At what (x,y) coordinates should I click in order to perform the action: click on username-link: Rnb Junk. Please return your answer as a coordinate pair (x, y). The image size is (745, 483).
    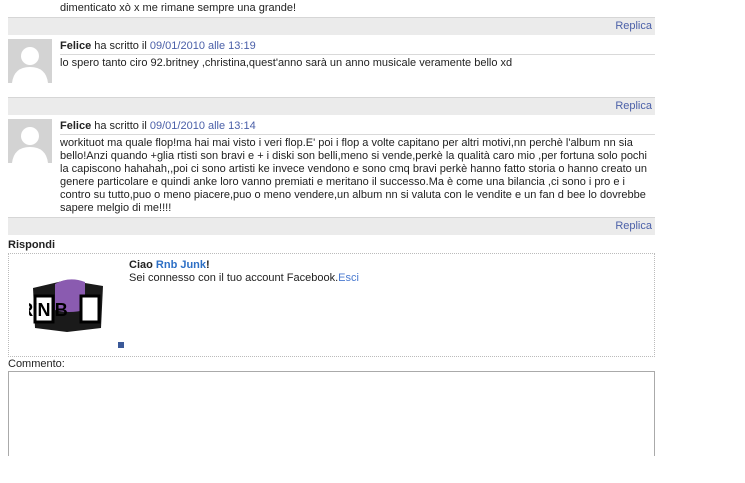
    Looking at the image, I should click on (181, 265).